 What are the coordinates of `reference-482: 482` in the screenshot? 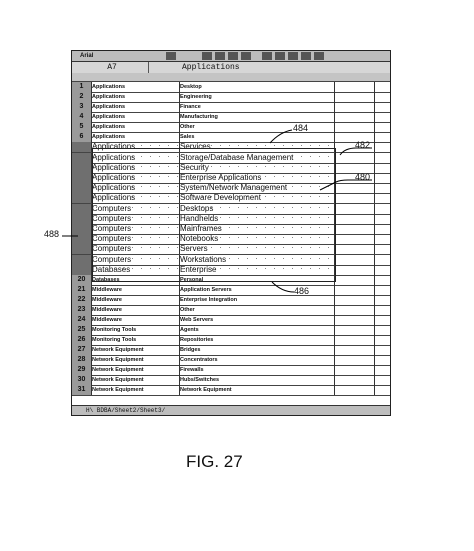 It's located at (363, 145).